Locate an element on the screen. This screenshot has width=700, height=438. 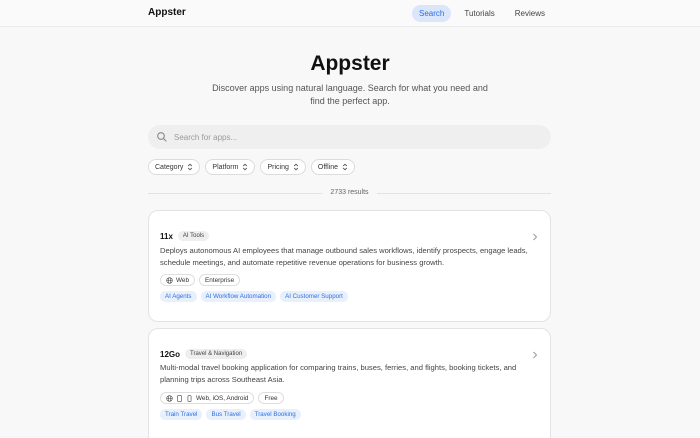
search-icon is located at coordinates (162, 137).